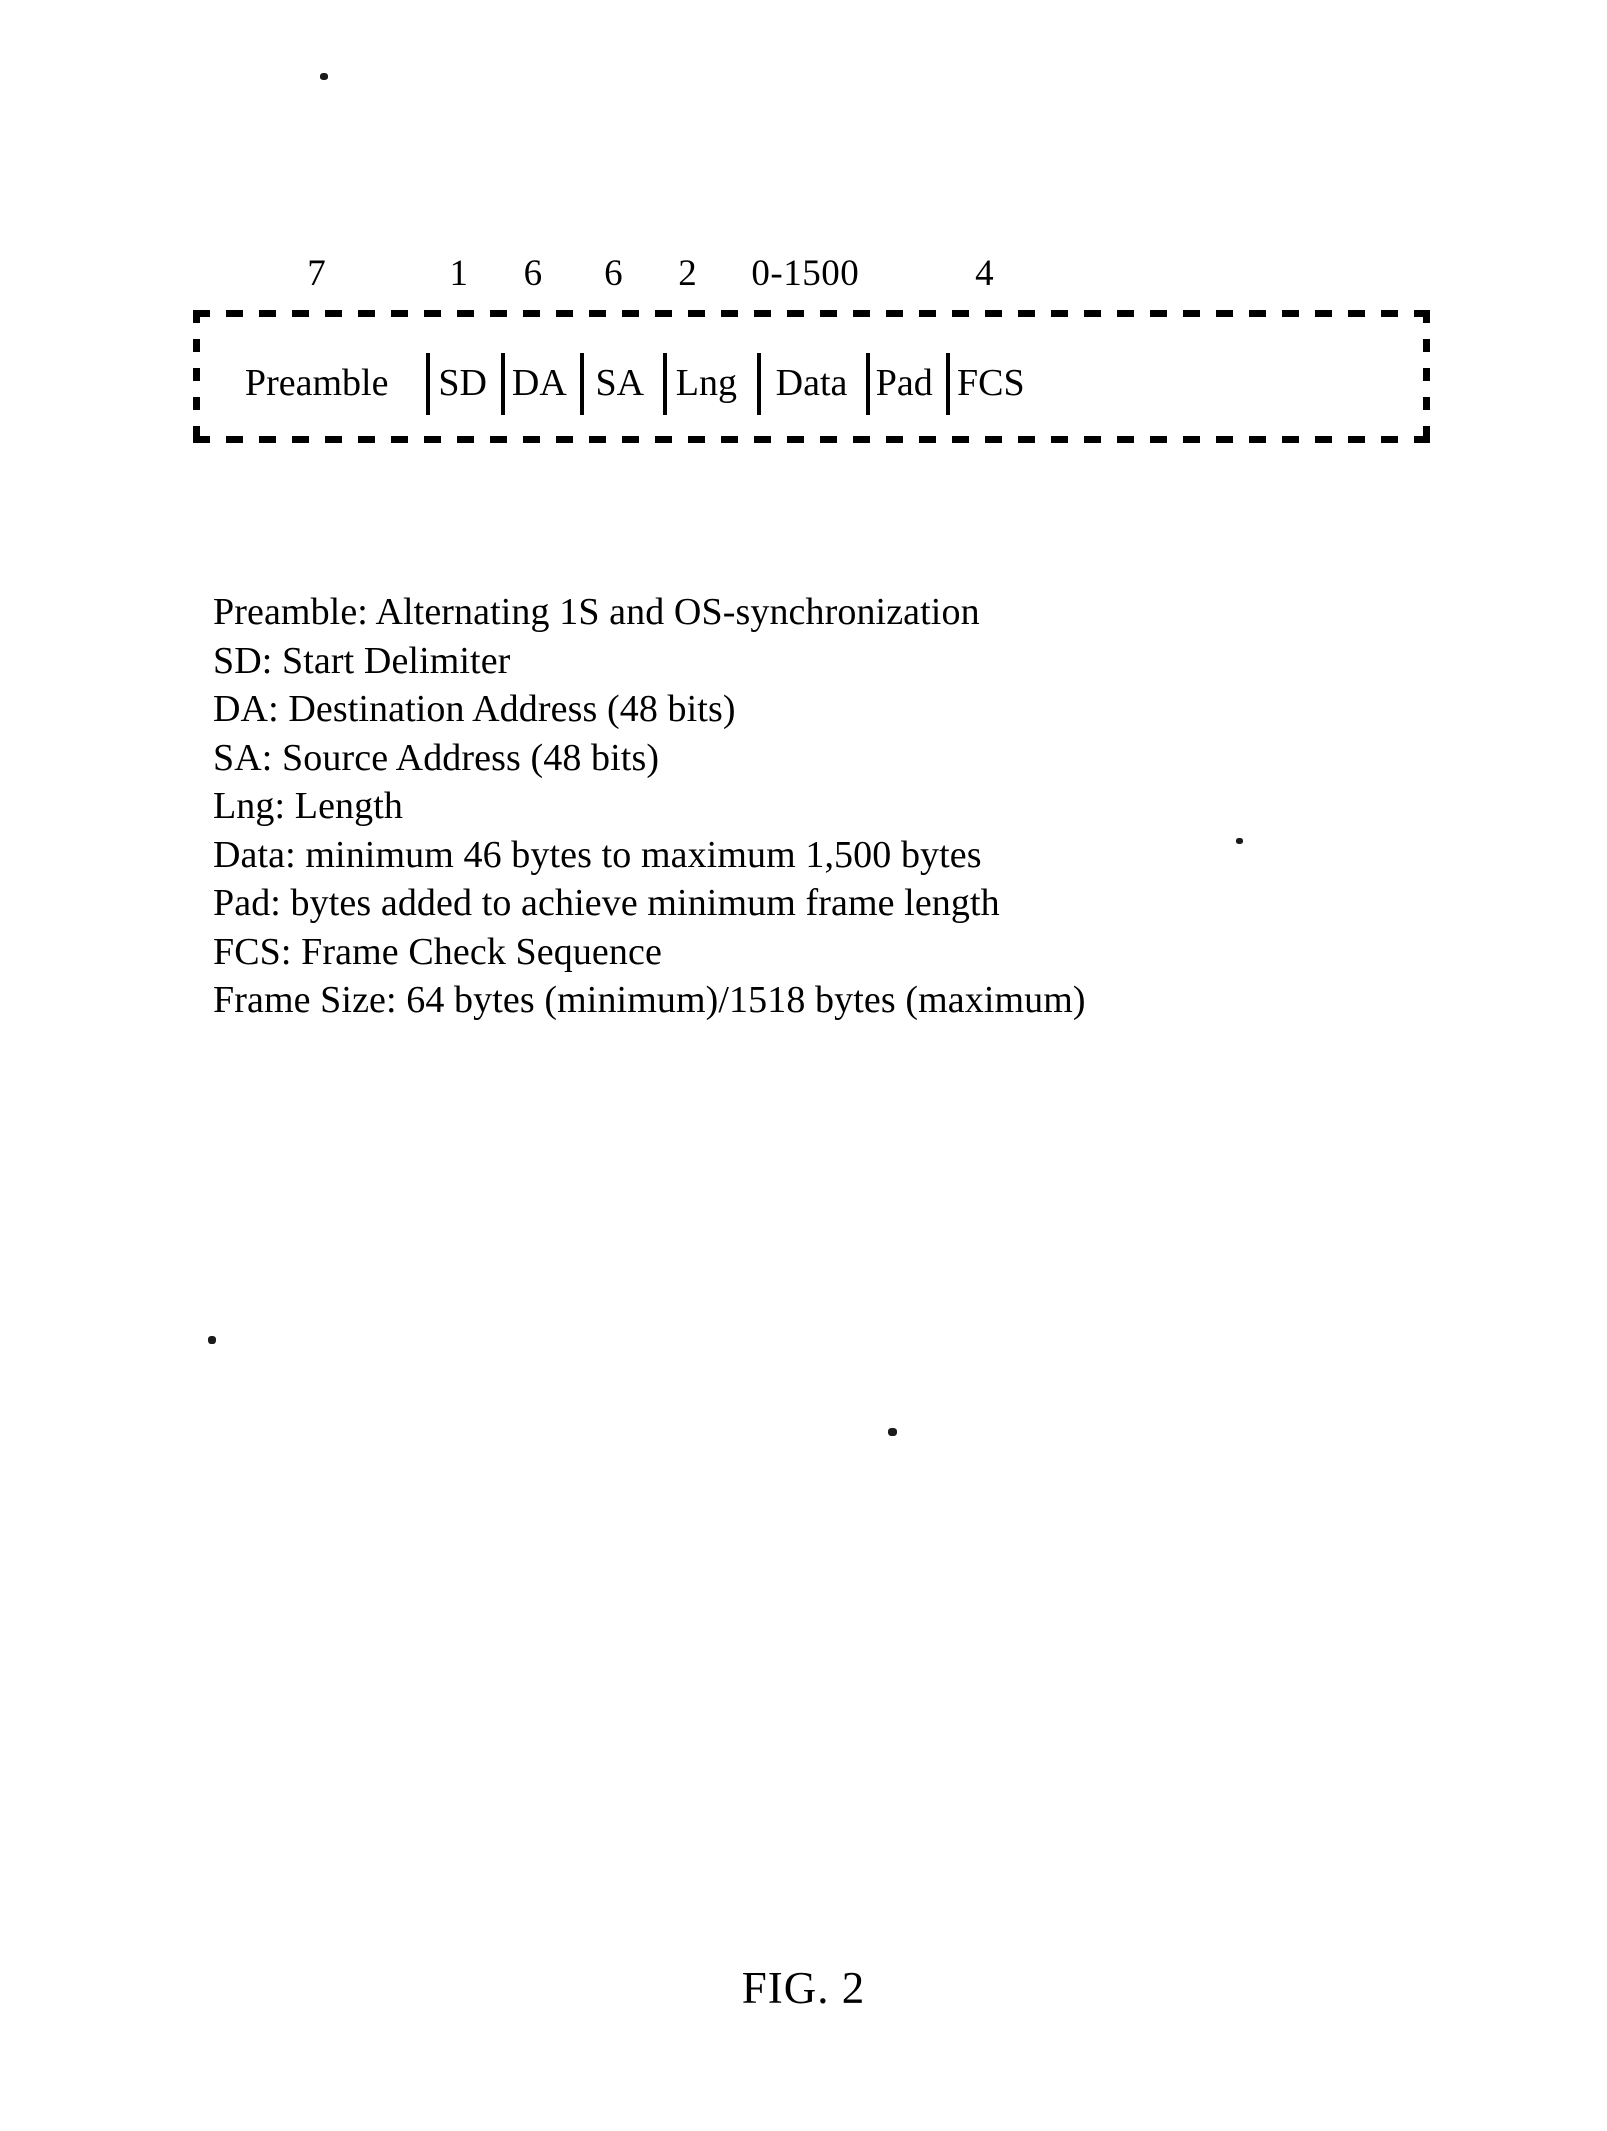  What do you see at coordinates (688, 273) in the screenshot?
I see `byte-count-label: 2` at bounding box center [688, 273].